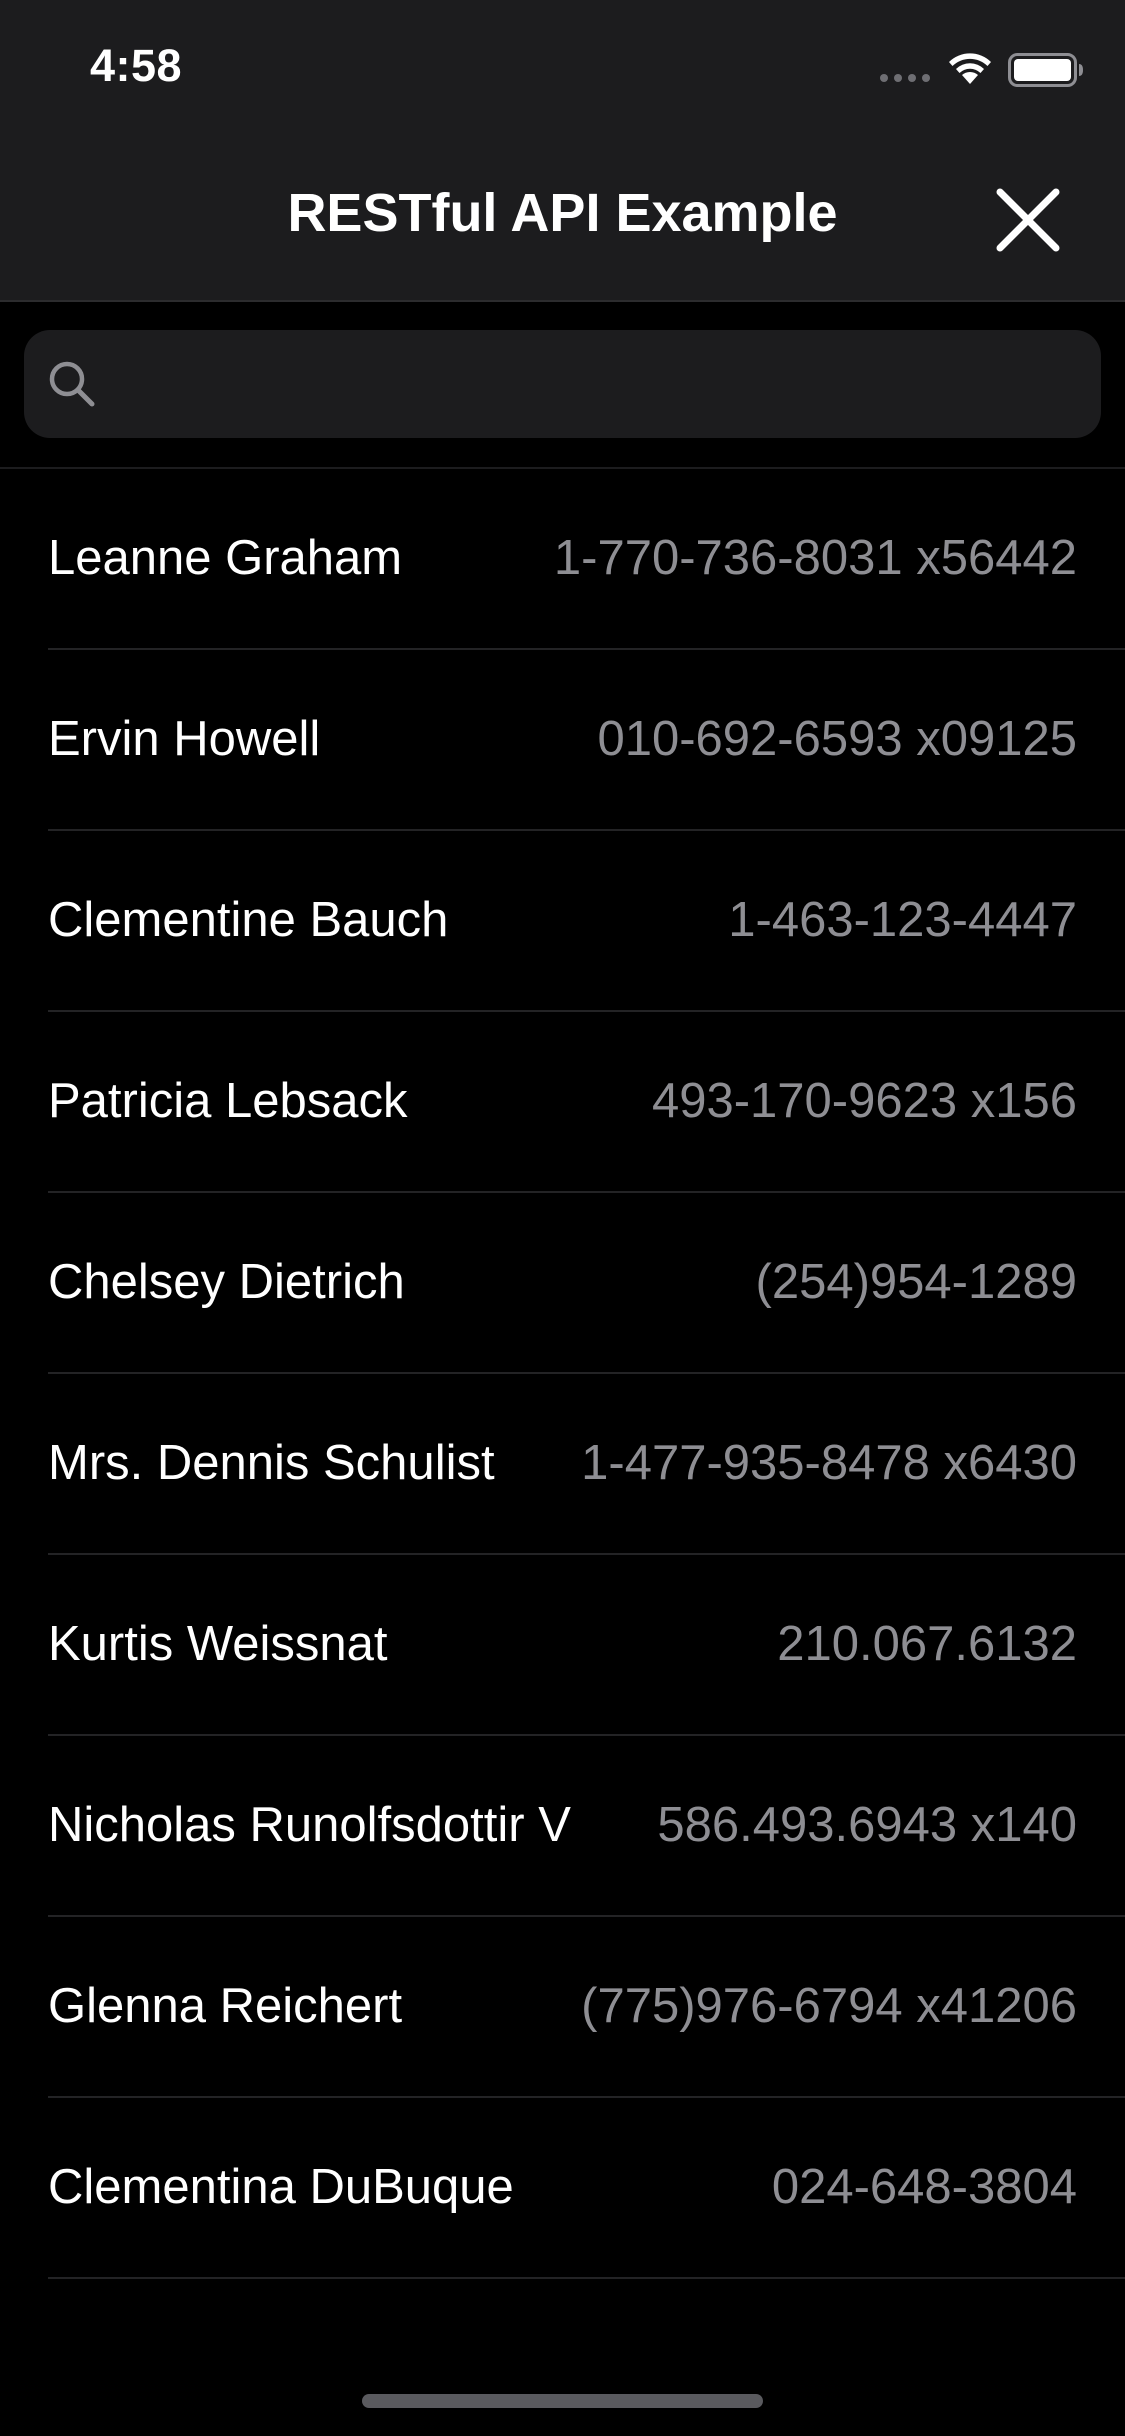 This screenshot has height=2436, width=1125. I want to click on search-input, so click(598, 385).